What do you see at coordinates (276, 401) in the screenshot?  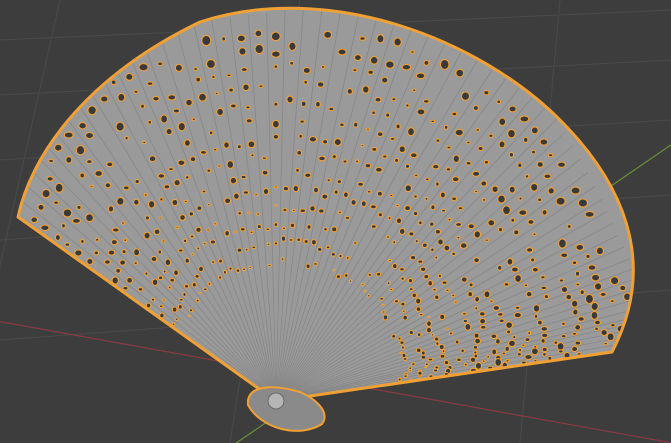 I see `pivot-sphere-icon` at bounding box center [276, 401].